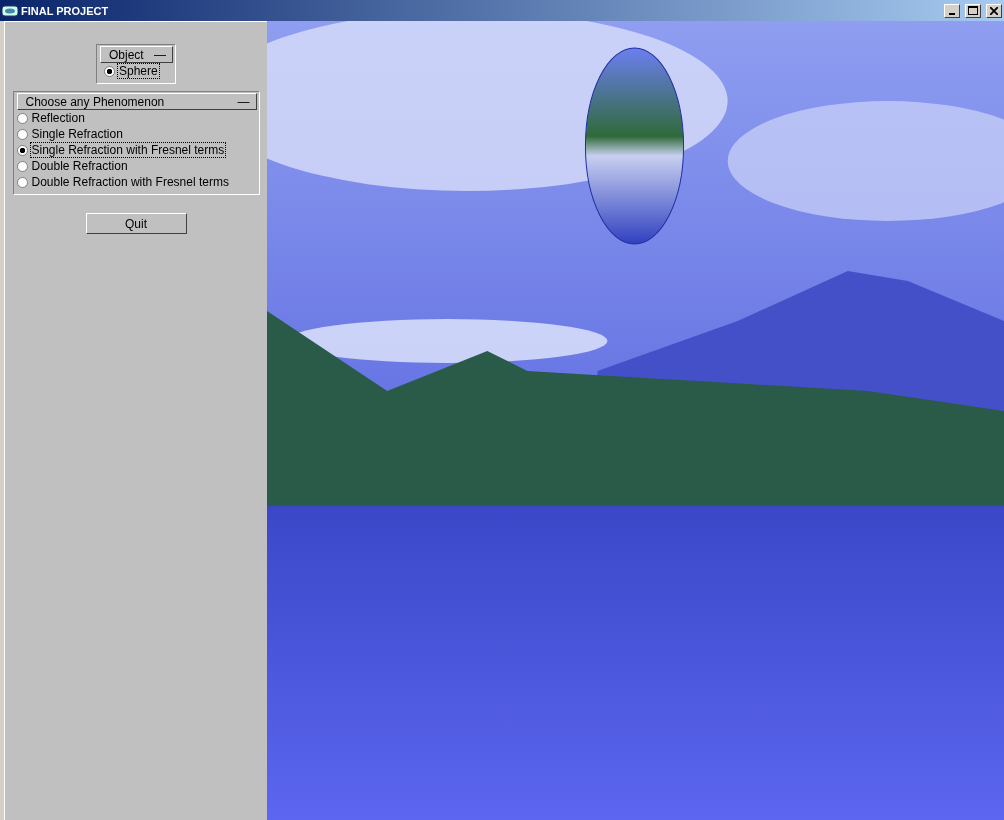 The width and height of the screenshot is (1004, 820). I want to click on radio-option: Double Refraction, so click(136, 166).